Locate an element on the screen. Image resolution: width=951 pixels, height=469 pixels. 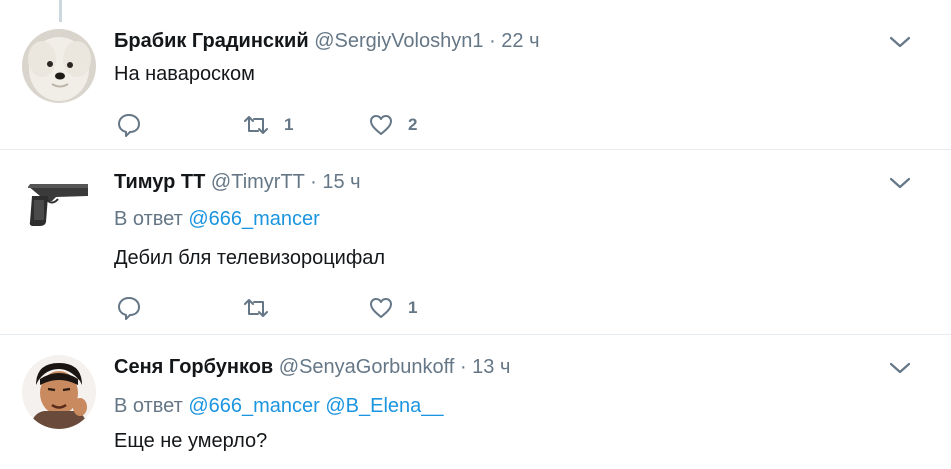
username: @SergiyVoloshyn1 is located at coordinates (398, 41).